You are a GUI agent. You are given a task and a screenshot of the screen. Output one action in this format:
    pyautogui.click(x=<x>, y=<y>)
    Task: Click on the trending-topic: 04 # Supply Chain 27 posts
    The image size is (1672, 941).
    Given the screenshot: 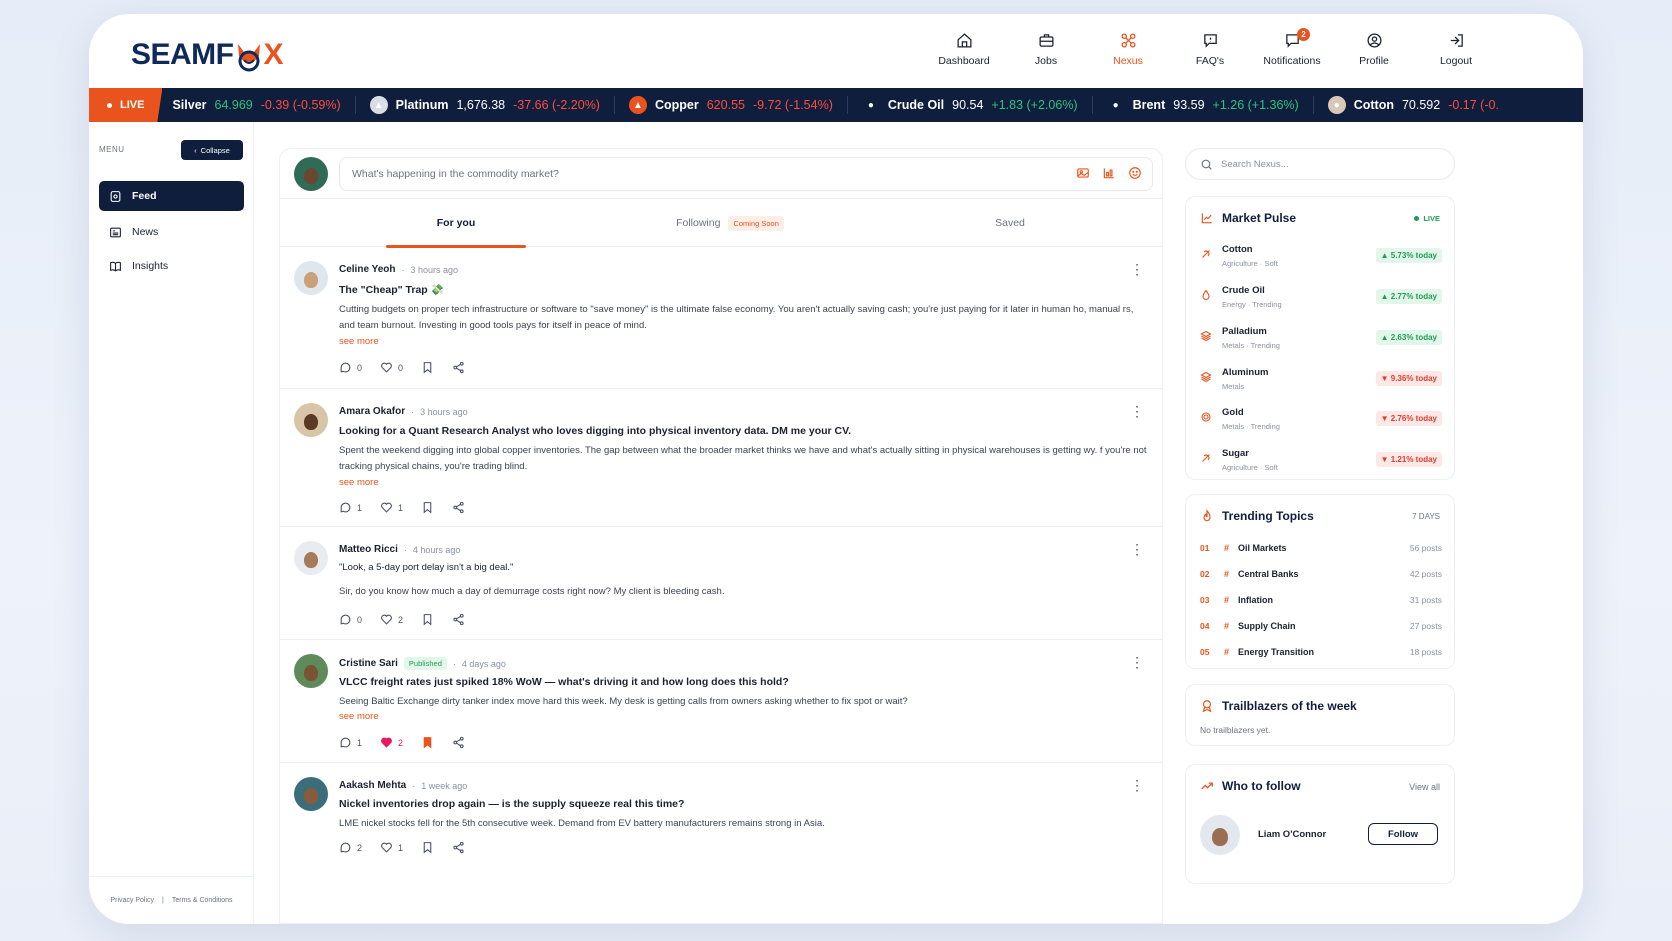 What is the action you would take?
    pyautogui.click(x=1321, y=626)
    